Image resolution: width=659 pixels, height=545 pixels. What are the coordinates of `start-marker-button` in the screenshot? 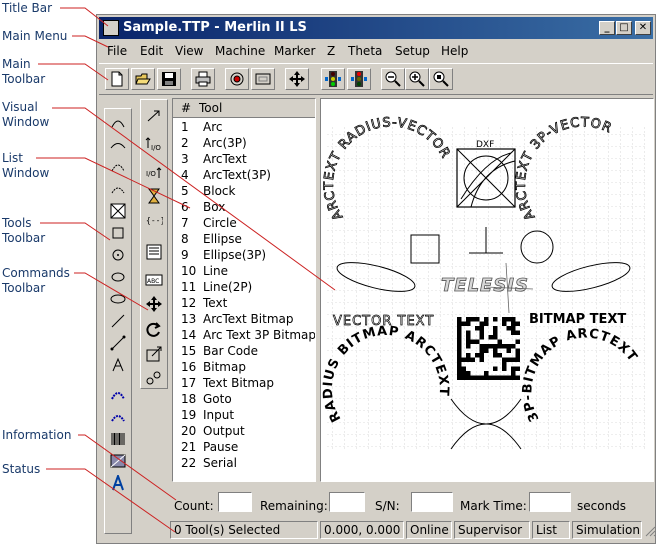 It's located at (333, 79).